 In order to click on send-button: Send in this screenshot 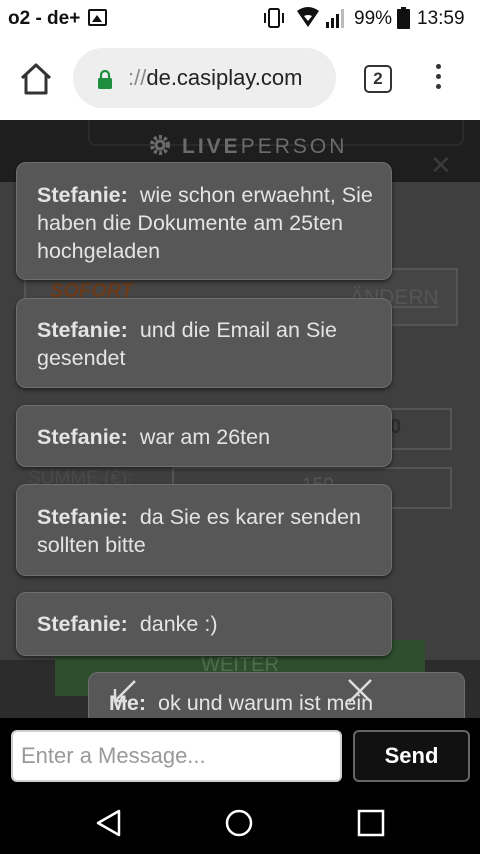, I will do `click(411, 756)`.